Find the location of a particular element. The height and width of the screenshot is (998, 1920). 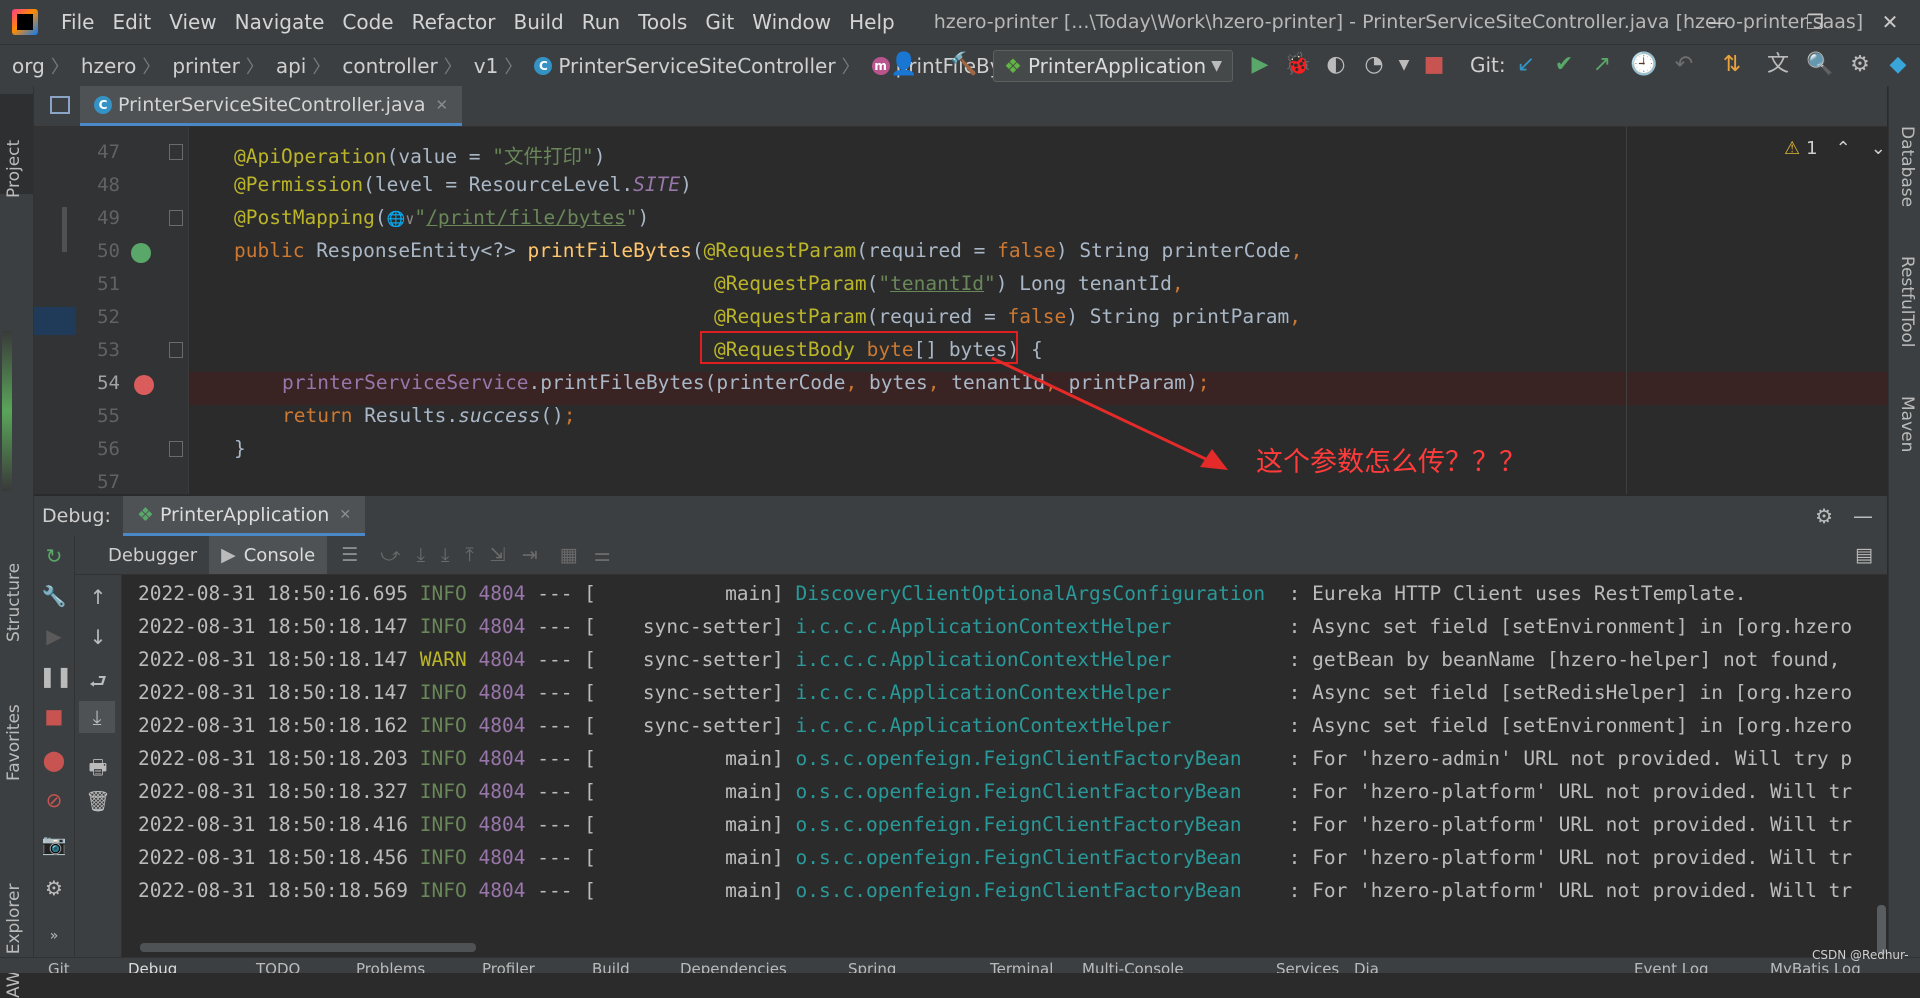

menu-edit: Edit is located at coordinates (131, 22).